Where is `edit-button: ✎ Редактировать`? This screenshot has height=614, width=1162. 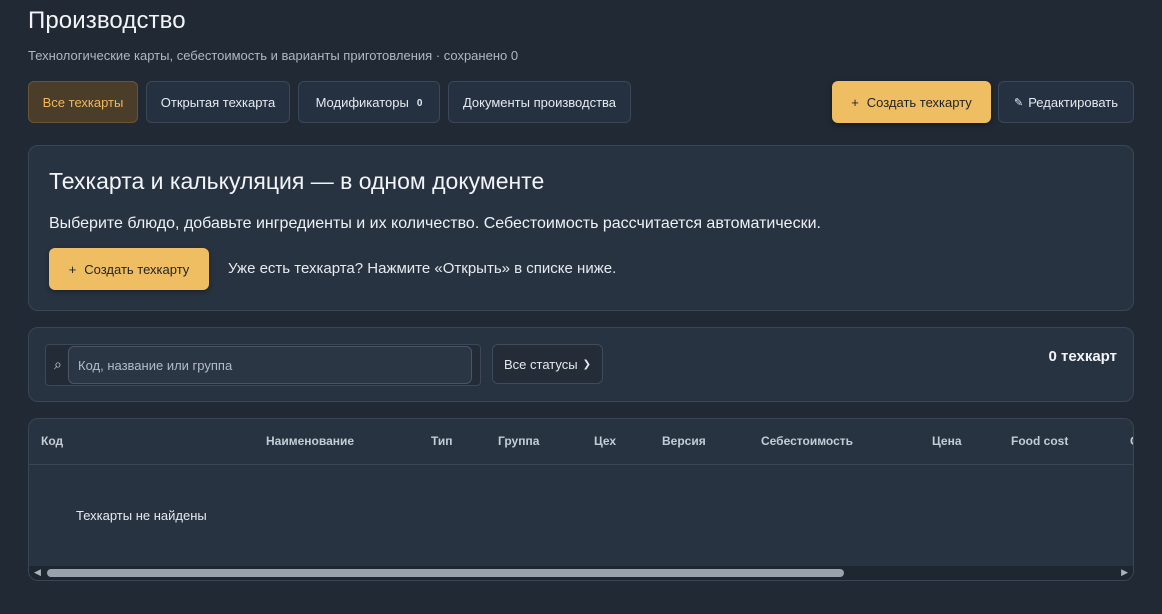
edit-button: ✎ Редактировать is located at coordinates (1066, 102).